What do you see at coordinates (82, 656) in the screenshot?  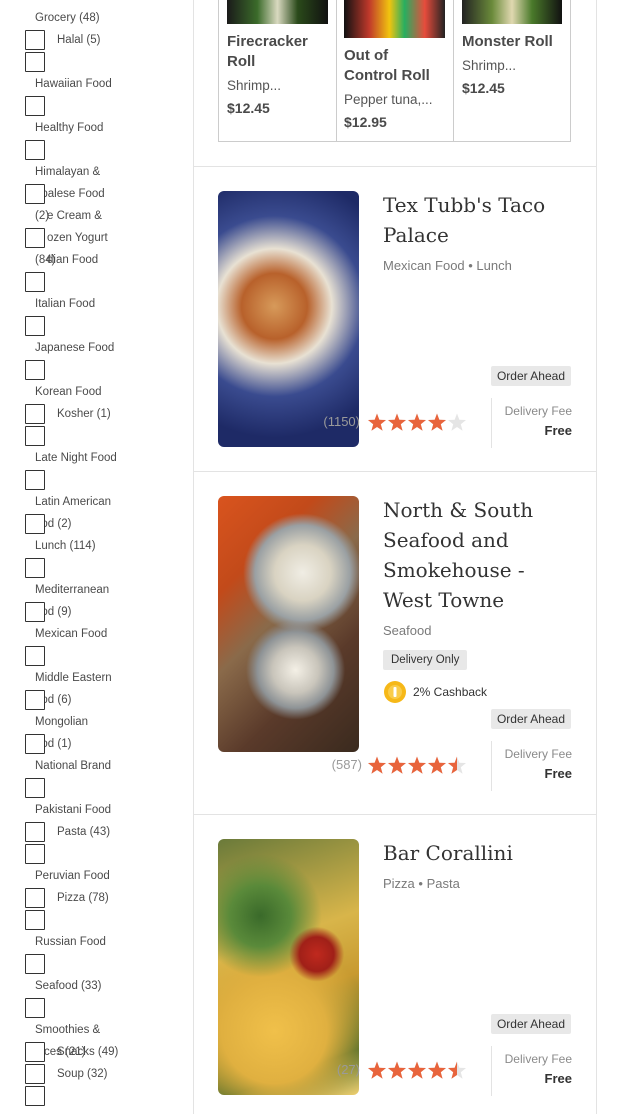 I see `filter-label: 4)` at bounding box center [82, 656].